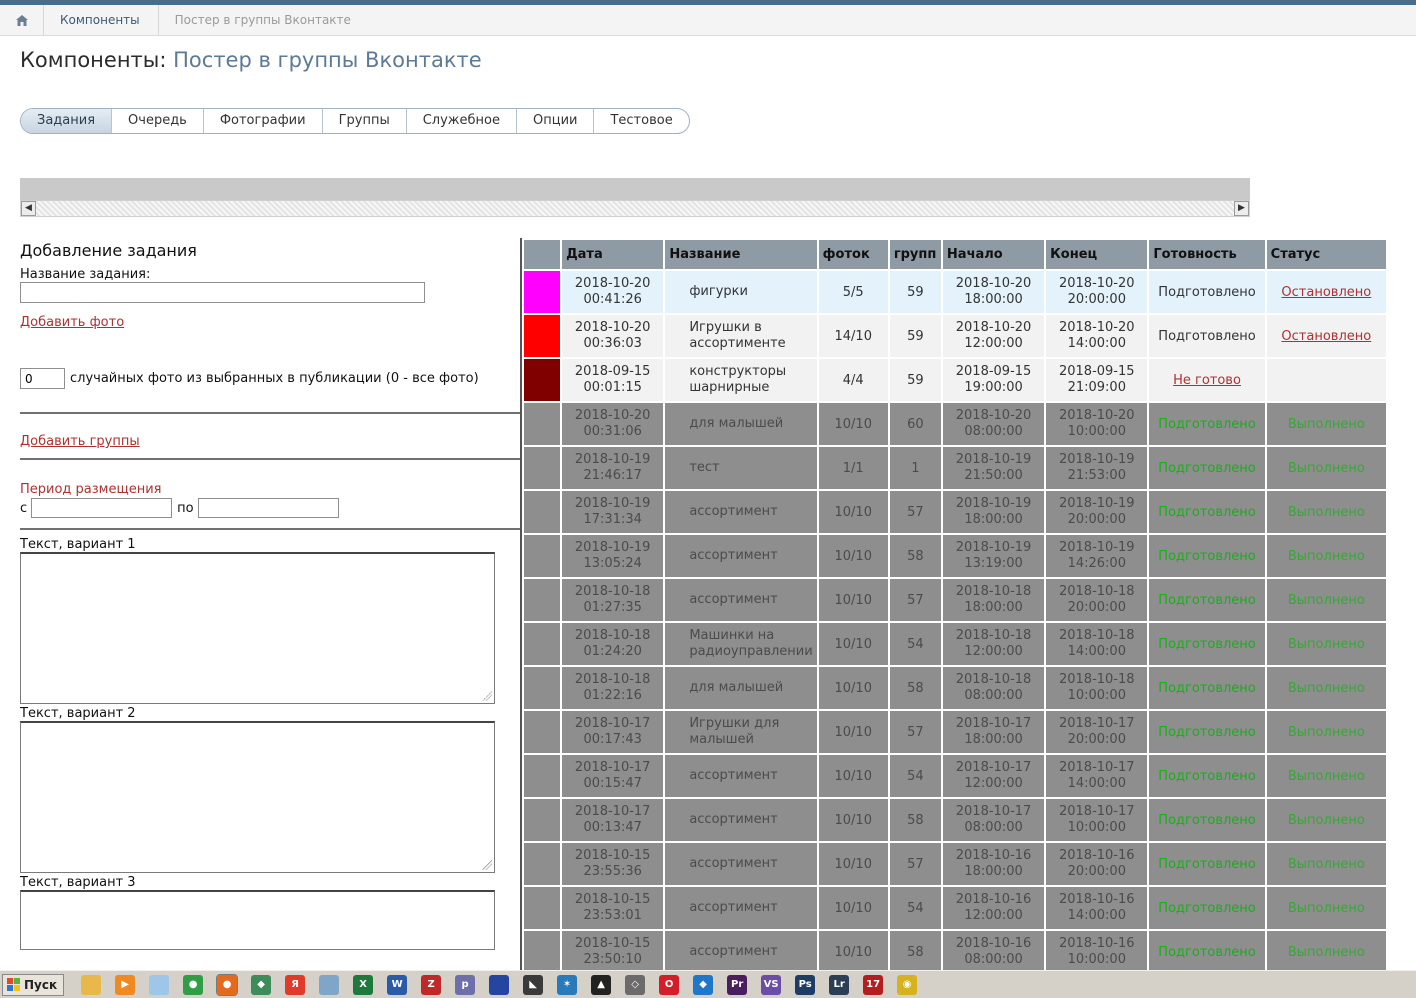 The width and height of the screenshot is (1416, 998). What do you see at coordinates (873, 984) in the screenshot?
I see `app-2017-icon: 17` at bounding box center [873, 984].